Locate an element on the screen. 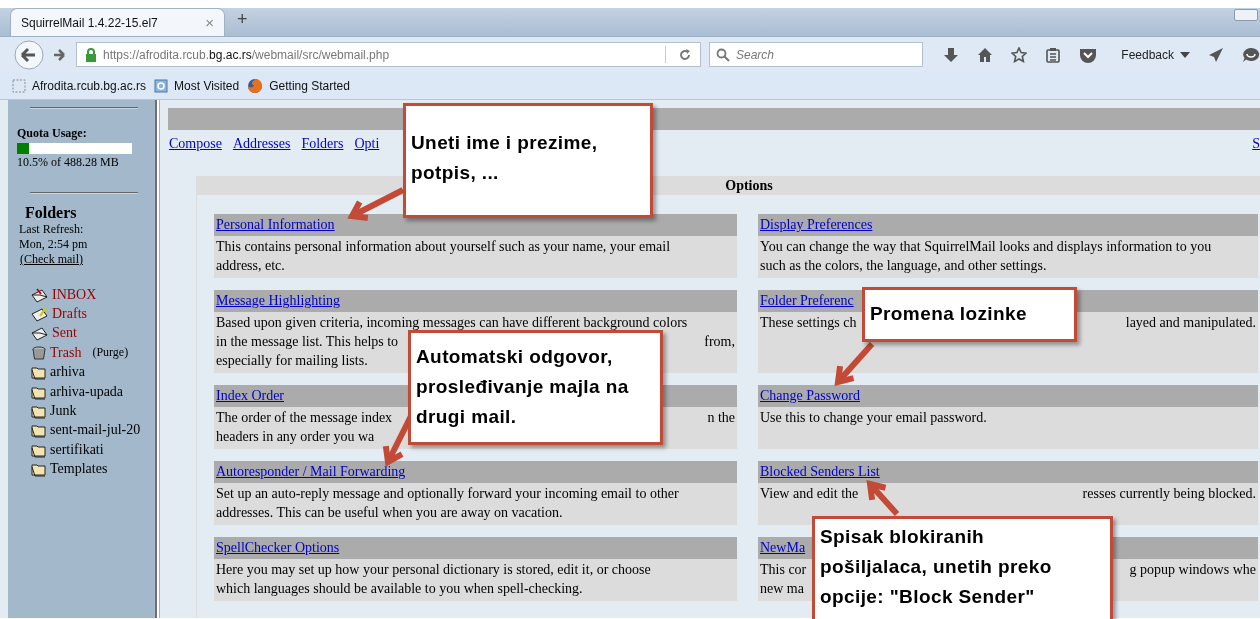 The width and height of the screenshot is (1260, 619). back-button is located at coordinates (29, 54).